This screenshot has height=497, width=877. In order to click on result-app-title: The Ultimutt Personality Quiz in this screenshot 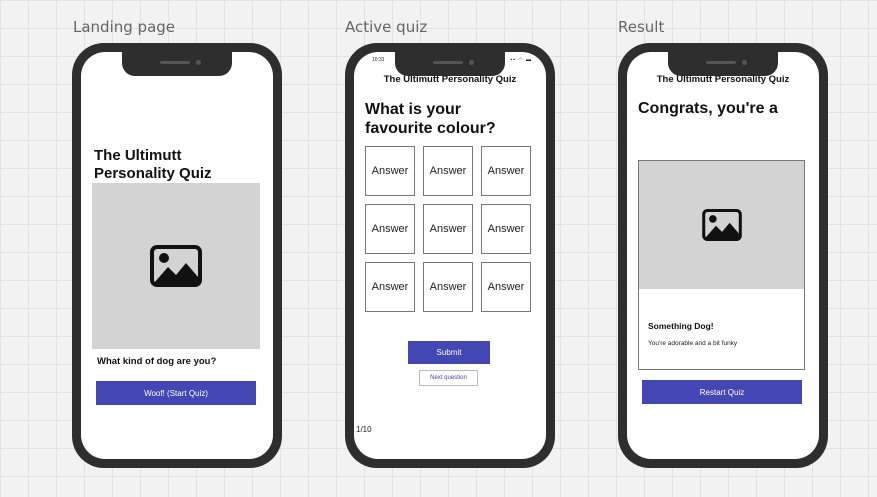, I will do `click(723, 79)`.